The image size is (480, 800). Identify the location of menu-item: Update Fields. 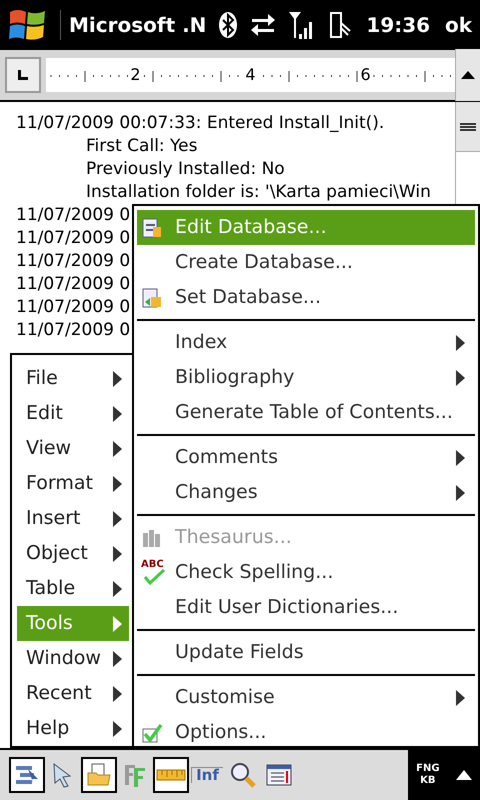
(306, 652).